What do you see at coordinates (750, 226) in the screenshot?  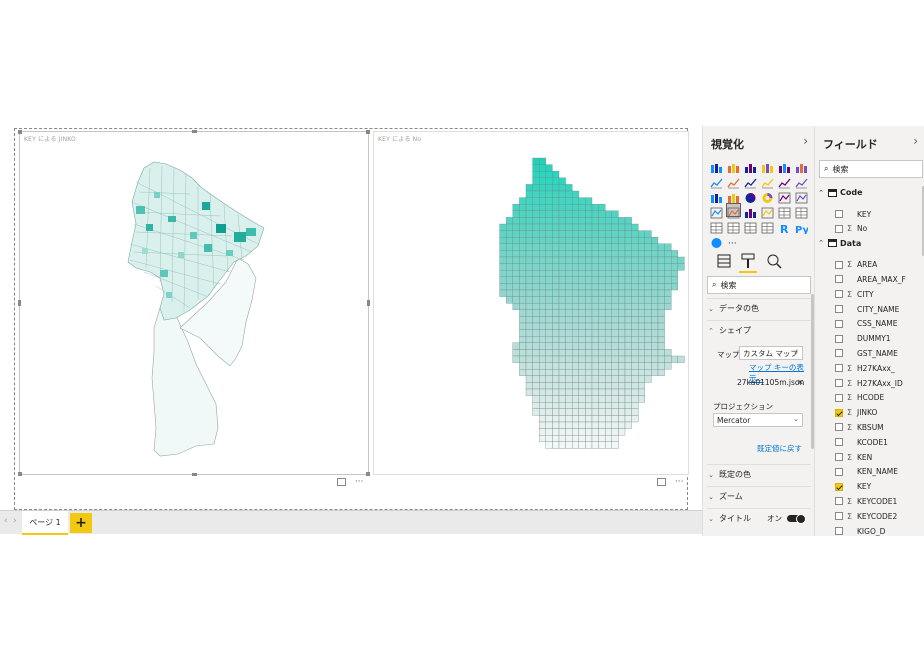 I see `table-icon` at bounding box center [750, 226].